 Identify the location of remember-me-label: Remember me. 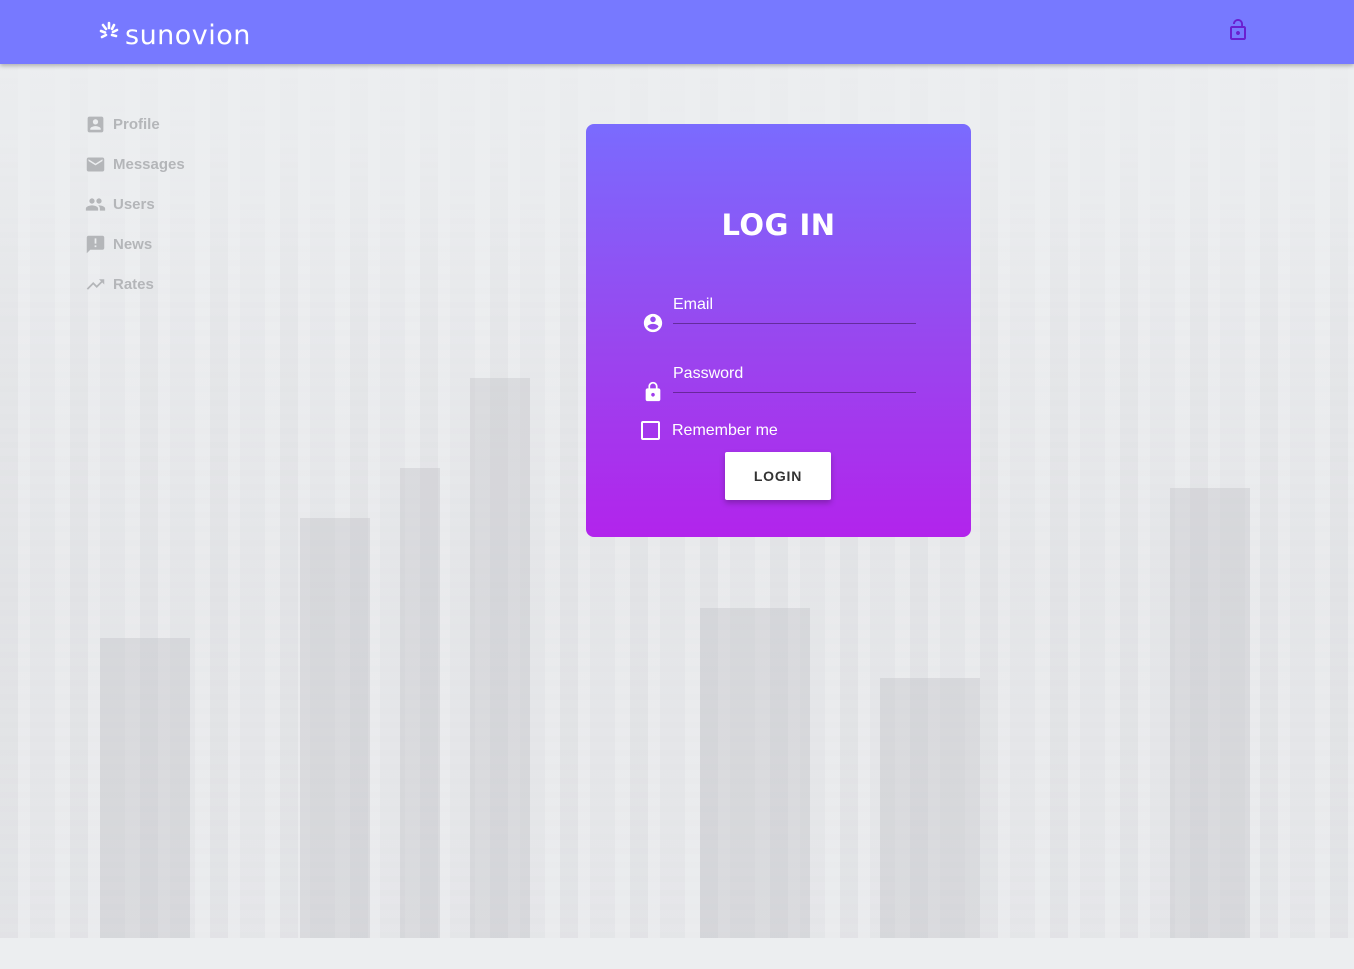
(725, 430).